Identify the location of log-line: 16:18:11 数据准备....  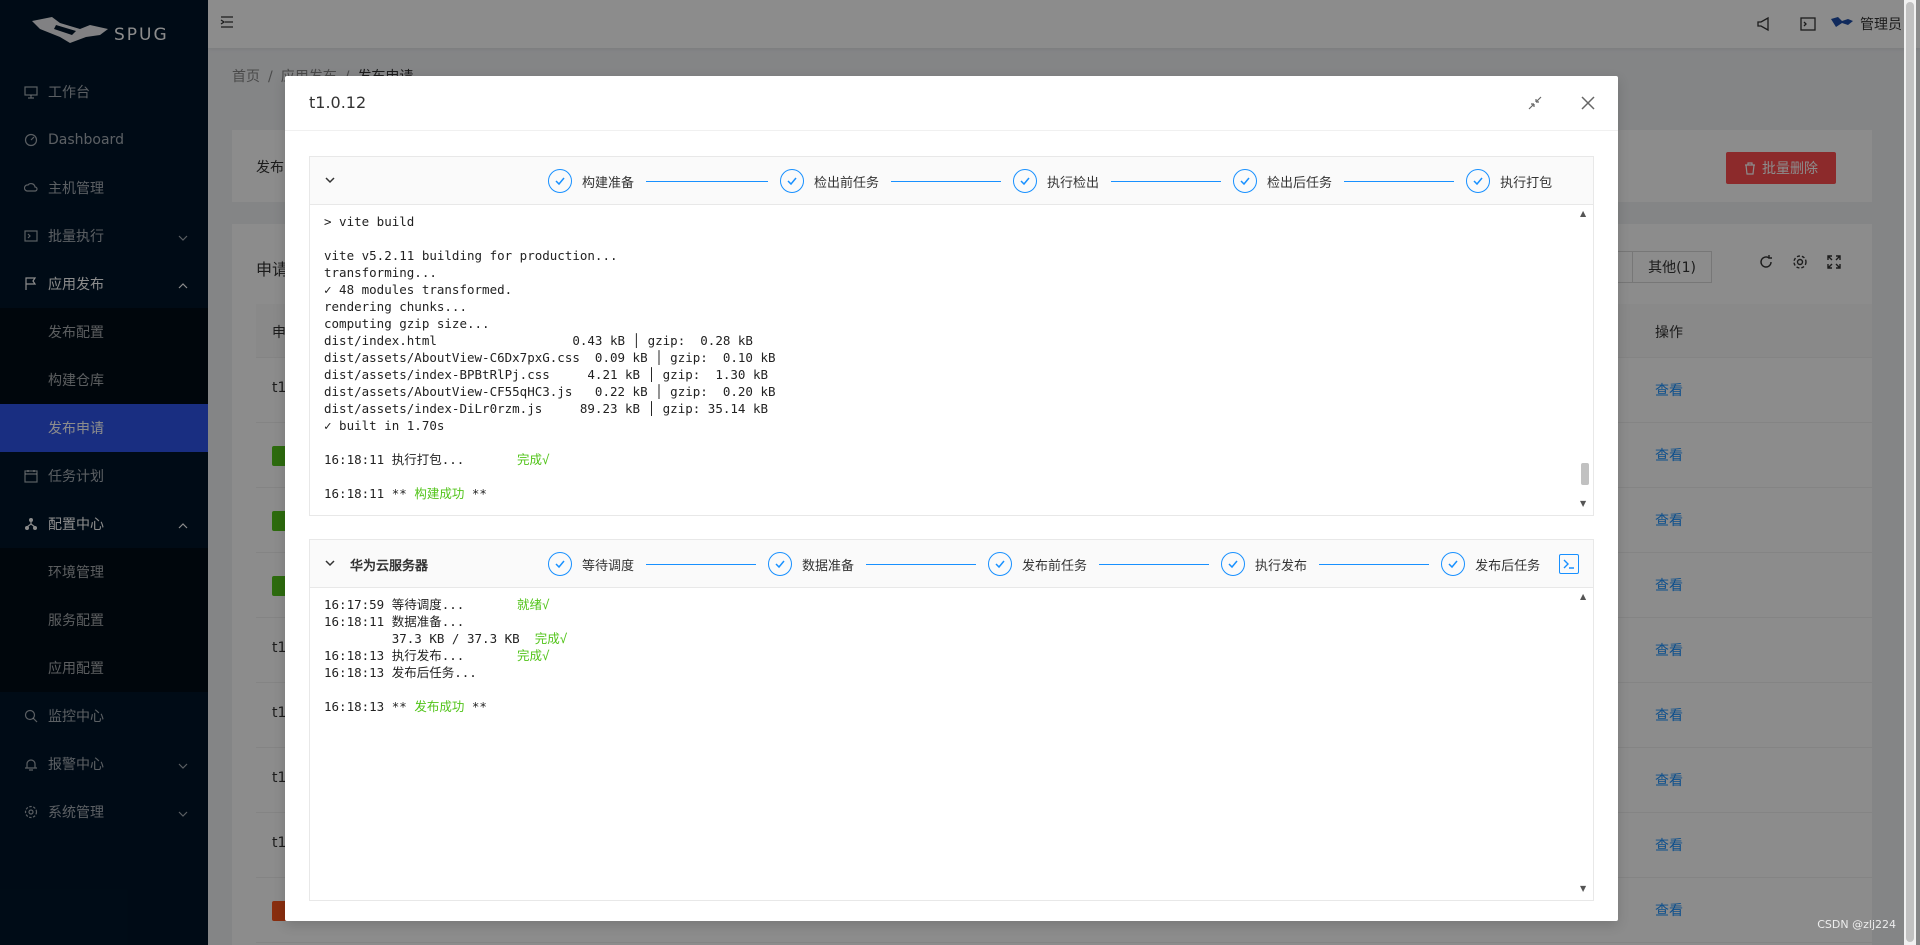
(394, 621).